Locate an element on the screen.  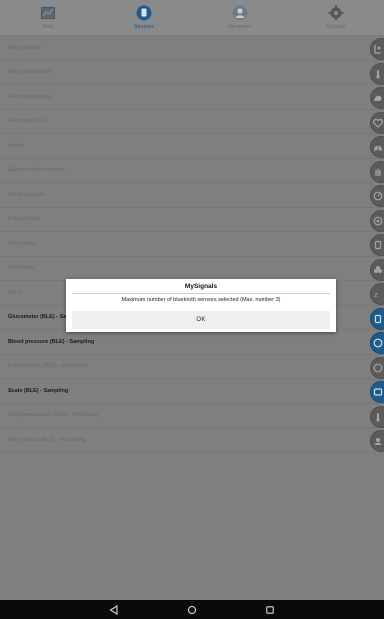
tab-sensors: Sensors is located at coordinates (144, 17).